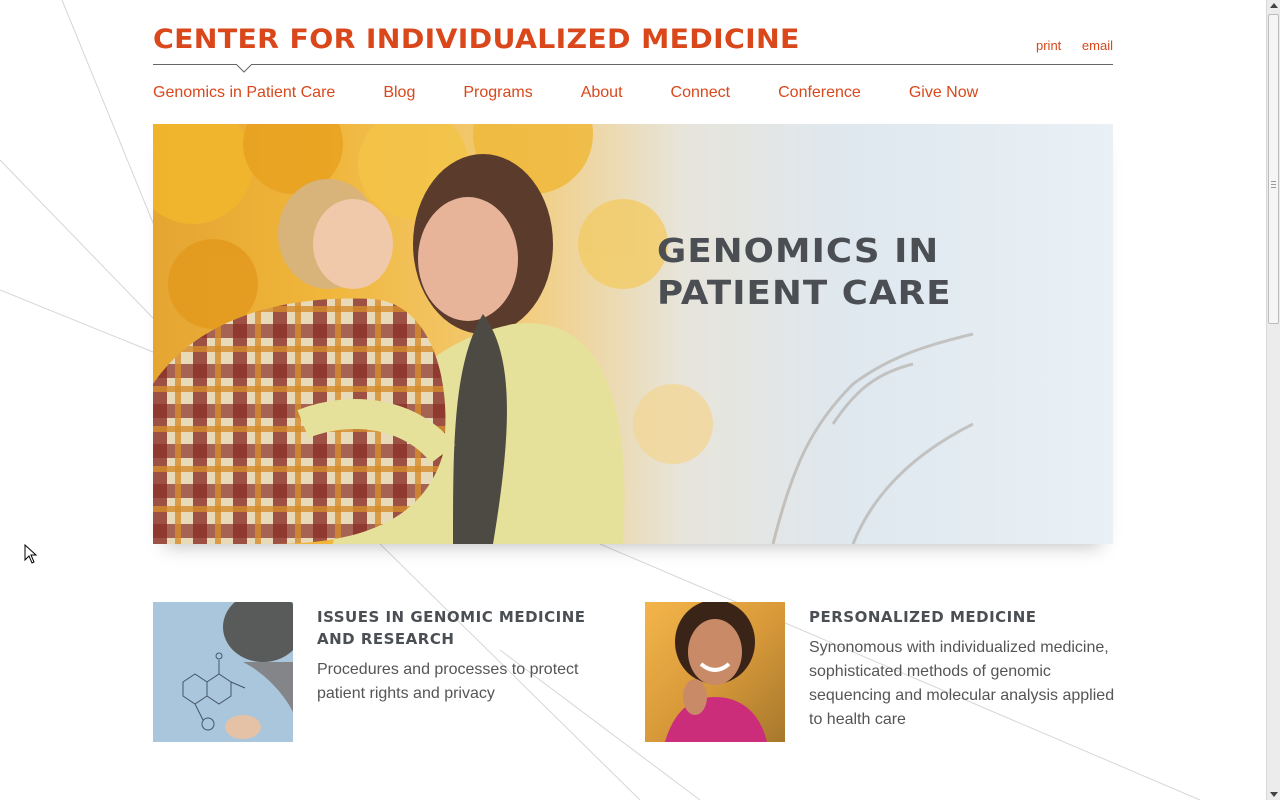 The width and height of the screenshot is (1280, 800). I want to click on site-title: CENTER FOR INDIVIDUALIZED MEDICINE, so click(476, 39).